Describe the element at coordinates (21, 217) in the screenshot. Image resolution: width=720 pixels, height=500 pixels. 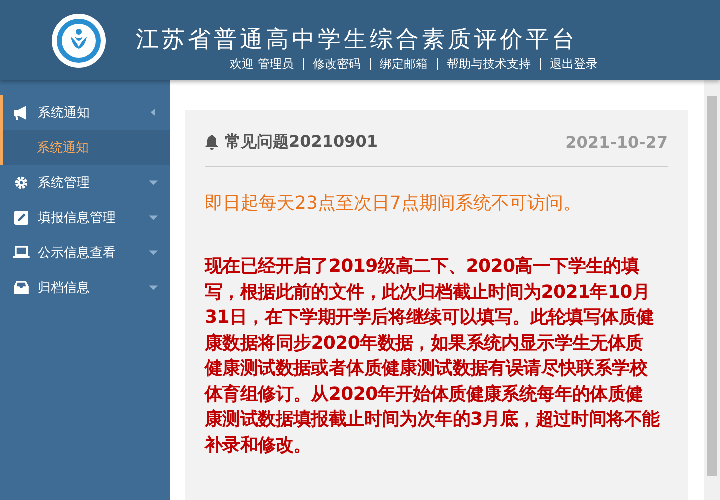
I see `pencil-icon` at that location.